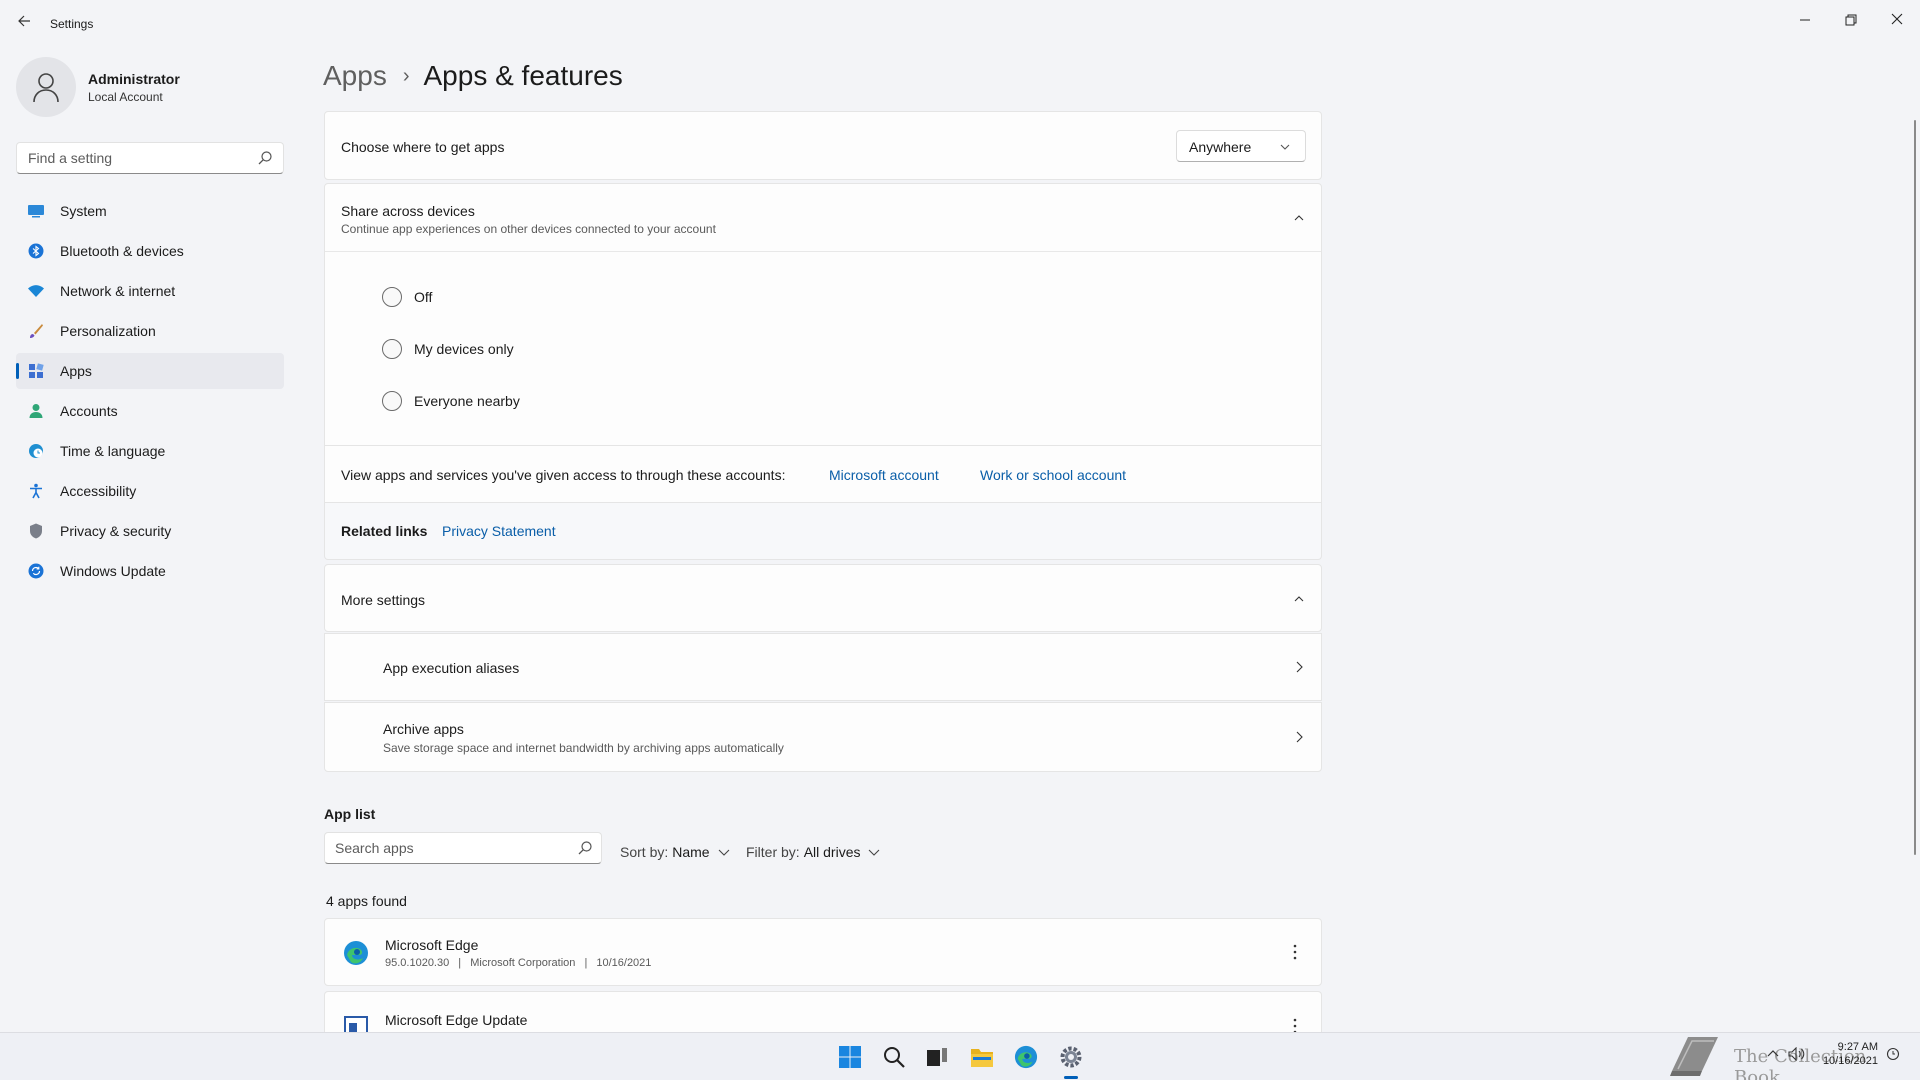 Image resolution: width=1920 pixels, height=1080 pixels. Describe the element at coordinates (1848, 1054) in the screenshot. I see `taskbar-clock: 9:27 AM 10/16/2021` at that location.